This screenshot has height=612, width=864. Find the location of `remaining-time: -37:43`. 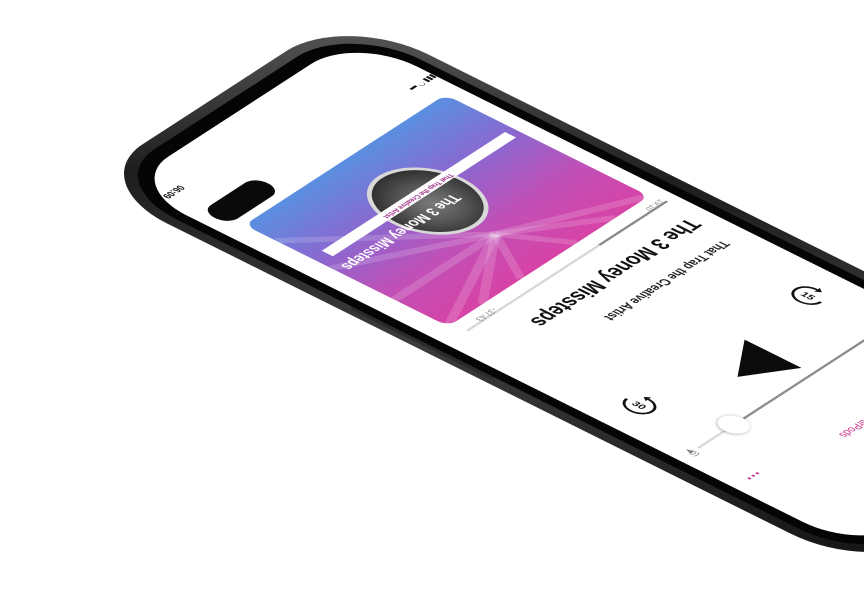

remaining-time: -37:43 is located at coordinates (486, 314).